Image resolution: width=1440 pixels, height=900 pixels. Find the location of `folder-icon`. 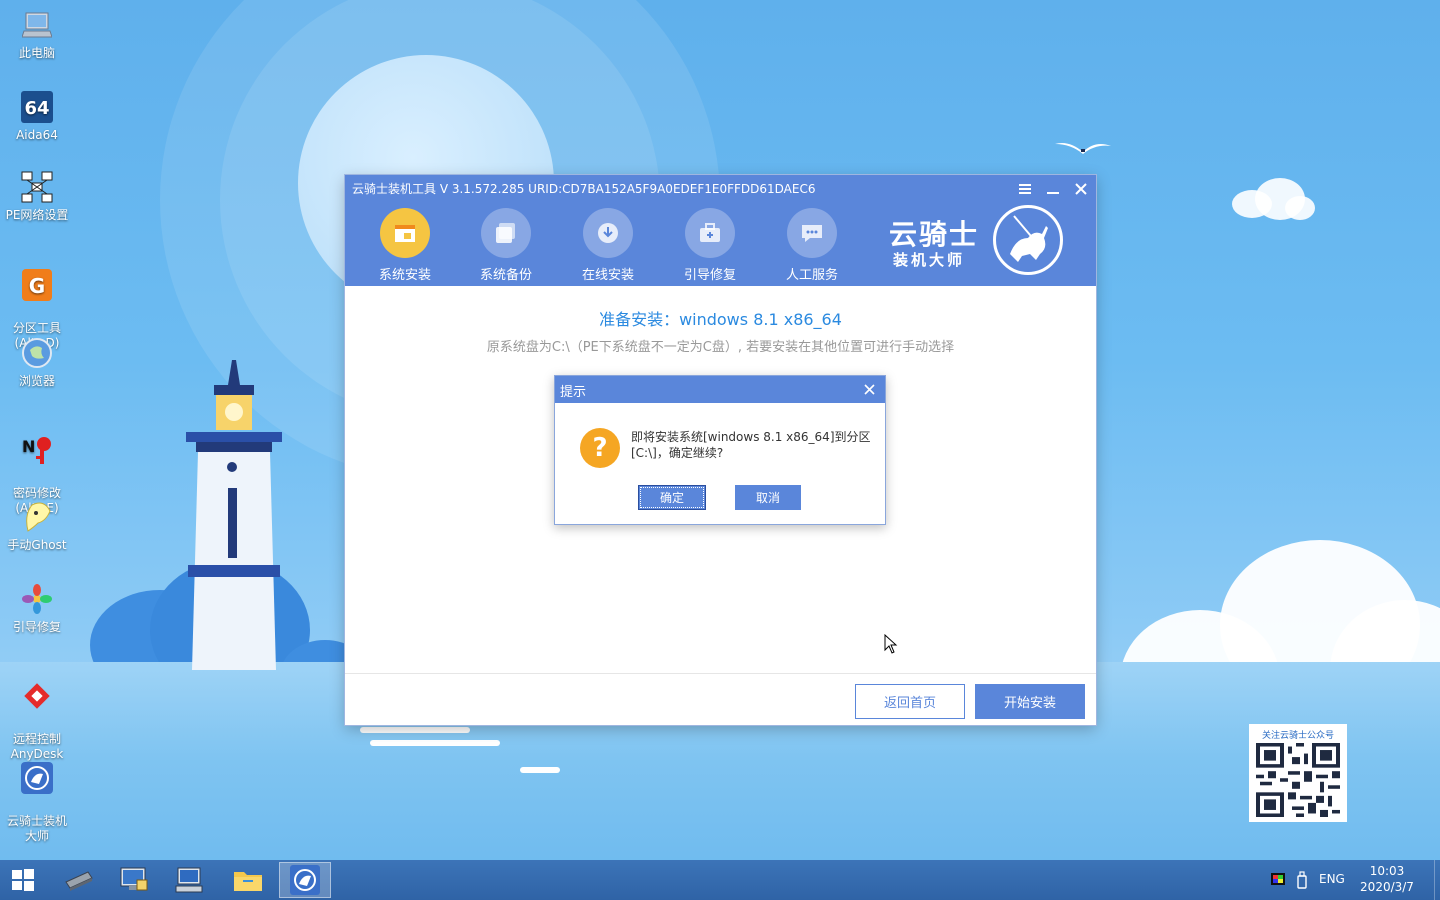

folder-icon is located at coordinates (248, 881).